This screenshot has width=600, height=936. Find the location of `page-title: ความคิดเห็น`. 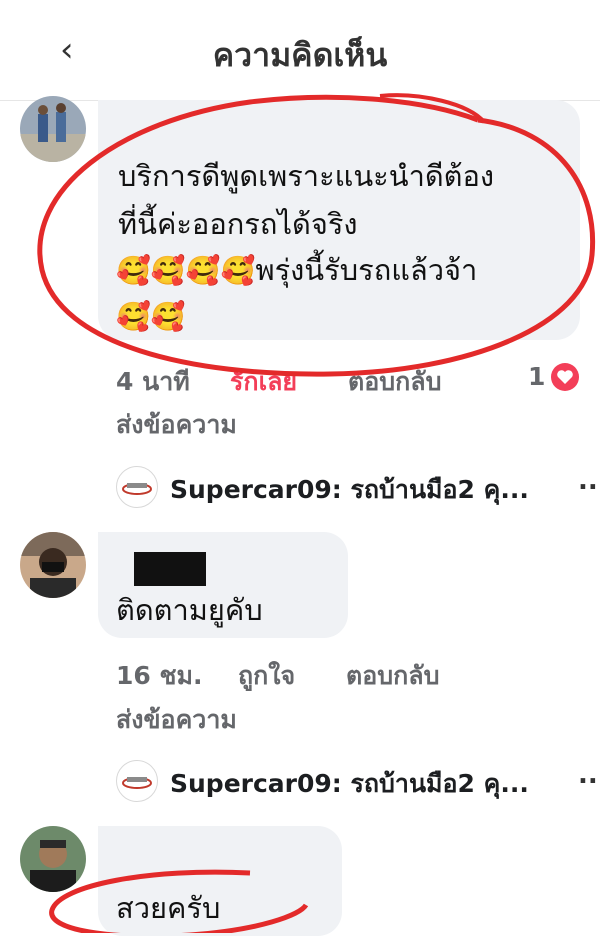

page-title: ความคิดเห็น is located at coordinates (300, 55).